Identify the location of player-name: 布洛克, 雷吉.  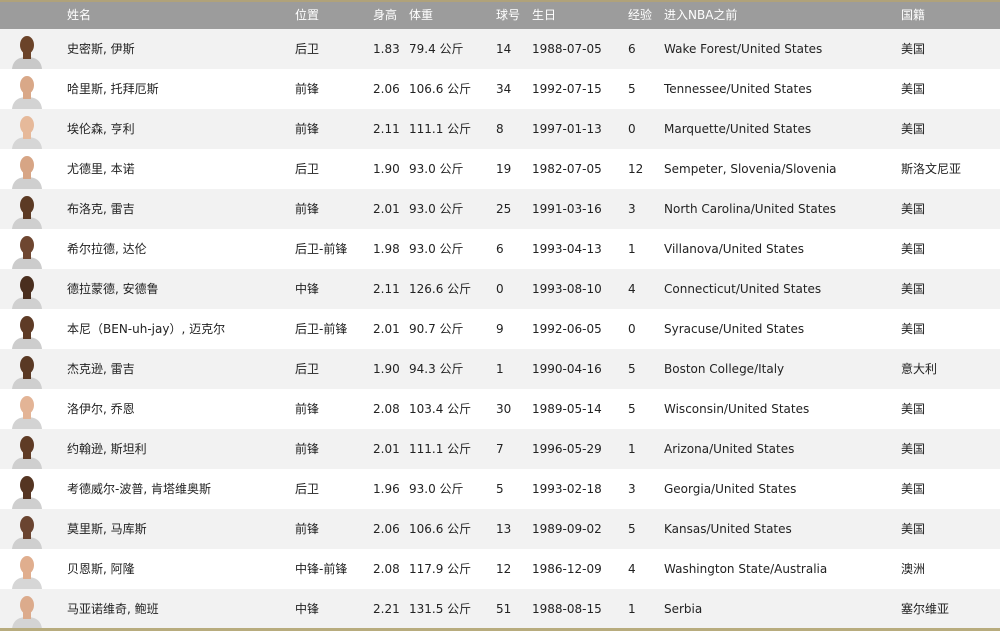
(101, 209).